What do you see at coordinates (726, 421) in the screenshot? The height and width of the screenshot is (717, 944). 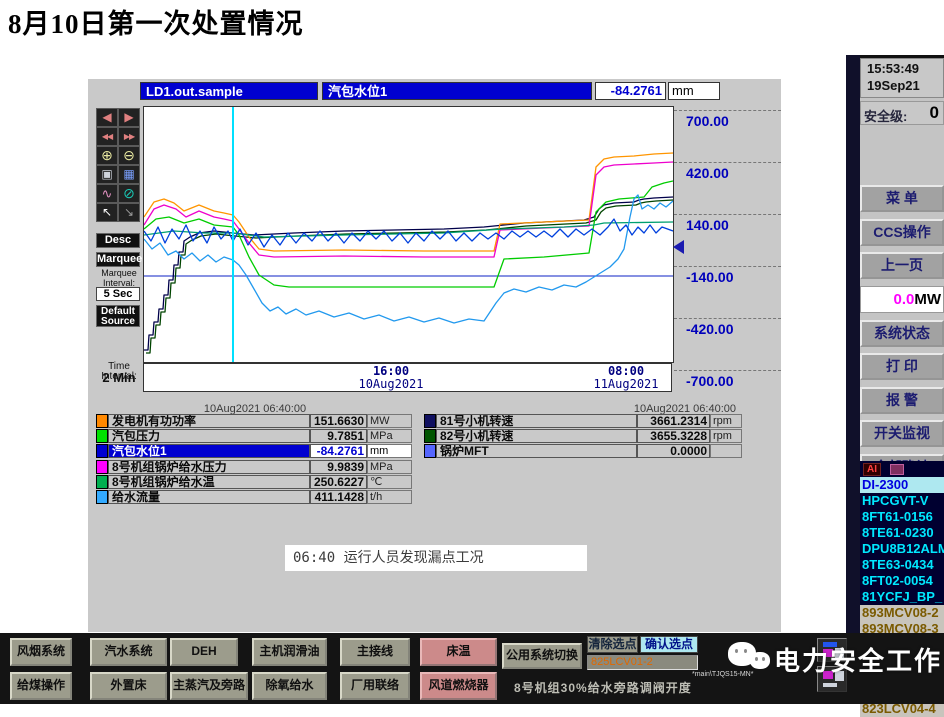 I see `series-unit: rpm` at bounding box center [726, 421].